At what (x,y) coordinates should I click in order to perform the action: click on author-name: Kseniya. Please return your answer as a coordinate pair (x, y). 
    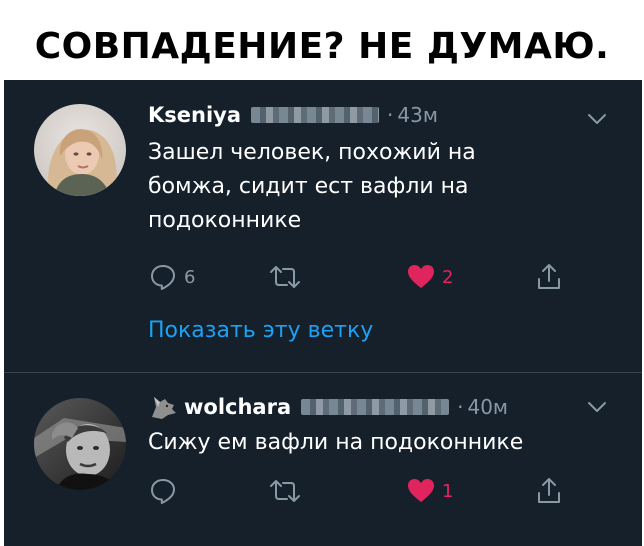
    Looking at the image, I should click on (194, 115).